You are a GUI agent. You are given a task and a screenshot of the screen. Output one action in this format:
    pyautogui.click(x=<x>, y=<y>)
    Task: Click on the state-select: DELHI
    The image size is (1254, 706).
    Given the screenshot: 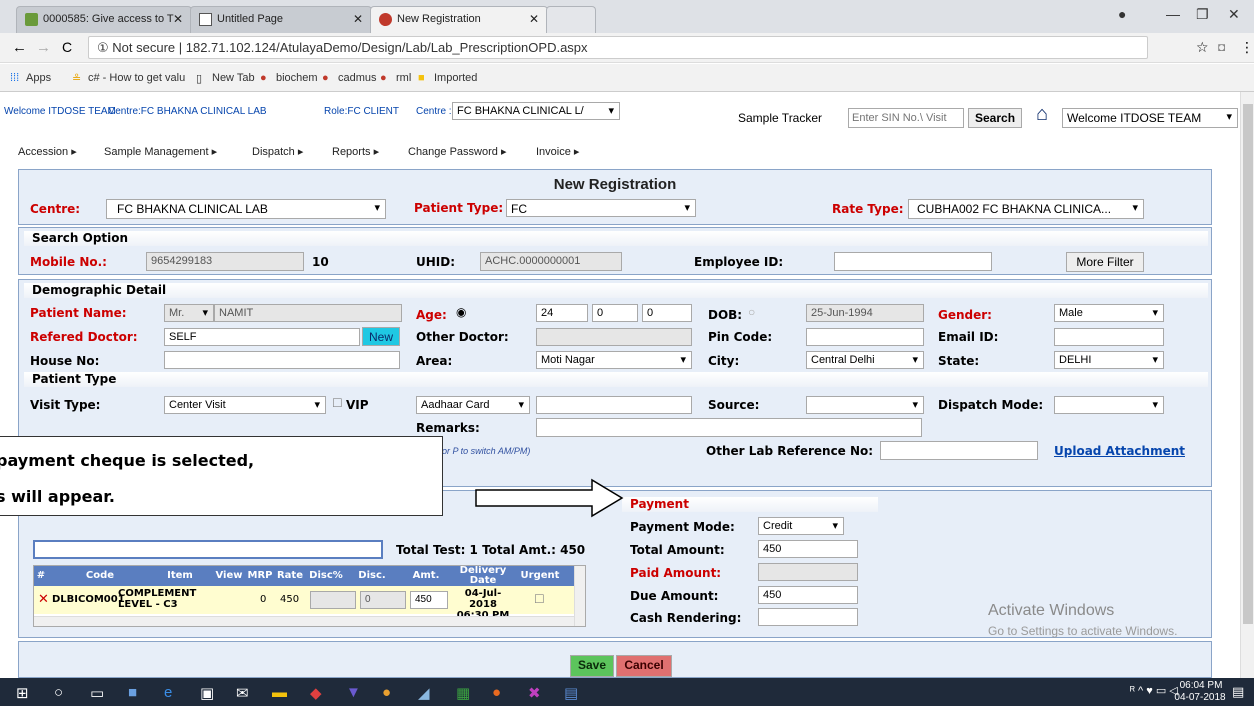 What is the action you would take?
    pyautogui.click(x=1109, y=360)
    